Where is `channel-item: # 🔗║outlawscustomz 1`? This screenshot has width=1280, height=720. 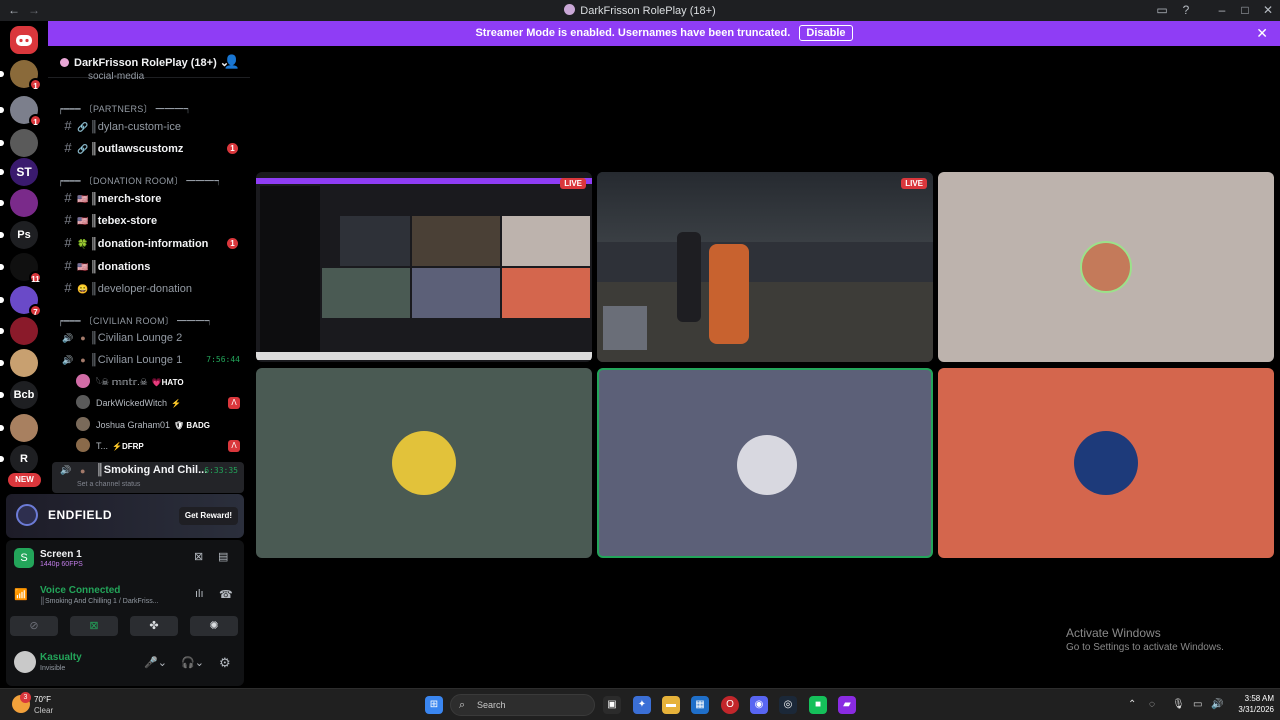 channel-item: # 🔗║outlawscustomz 1 is located at coordinates (153, 148).